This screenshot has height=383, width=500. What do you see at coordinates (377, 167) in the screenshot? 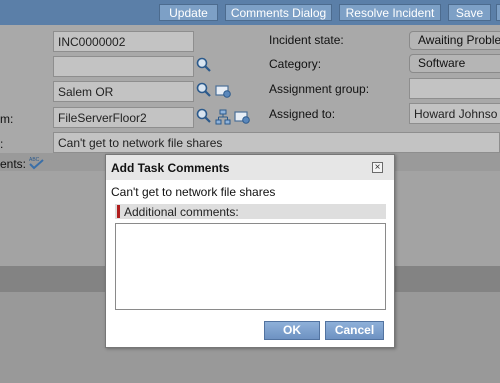
I see `close-icon: ×` at bounding box center [377, 167].